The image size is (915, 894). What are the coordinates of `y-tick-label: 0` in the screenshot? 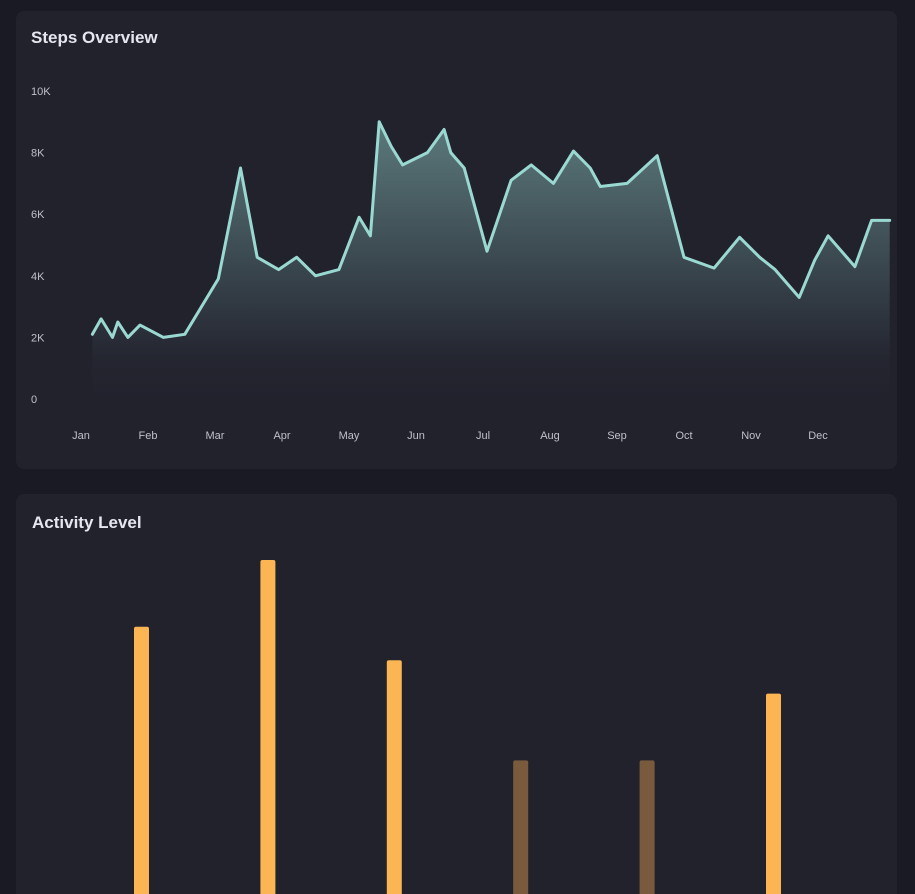 It's located at (34, 400).